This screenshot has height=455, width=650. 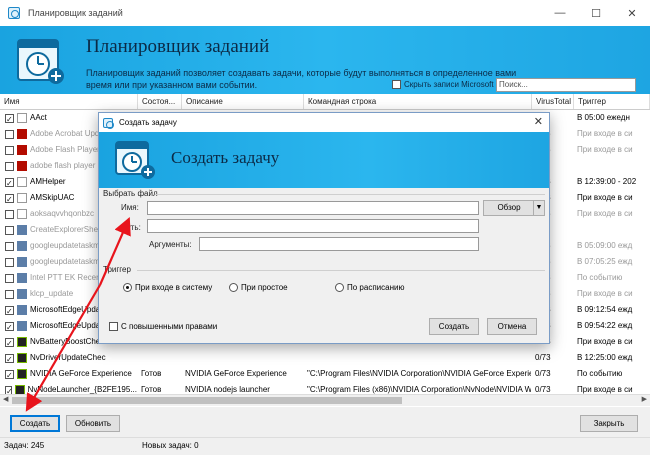 I want to click on column-header-command: Командная строка, so click(x=418, y=101).